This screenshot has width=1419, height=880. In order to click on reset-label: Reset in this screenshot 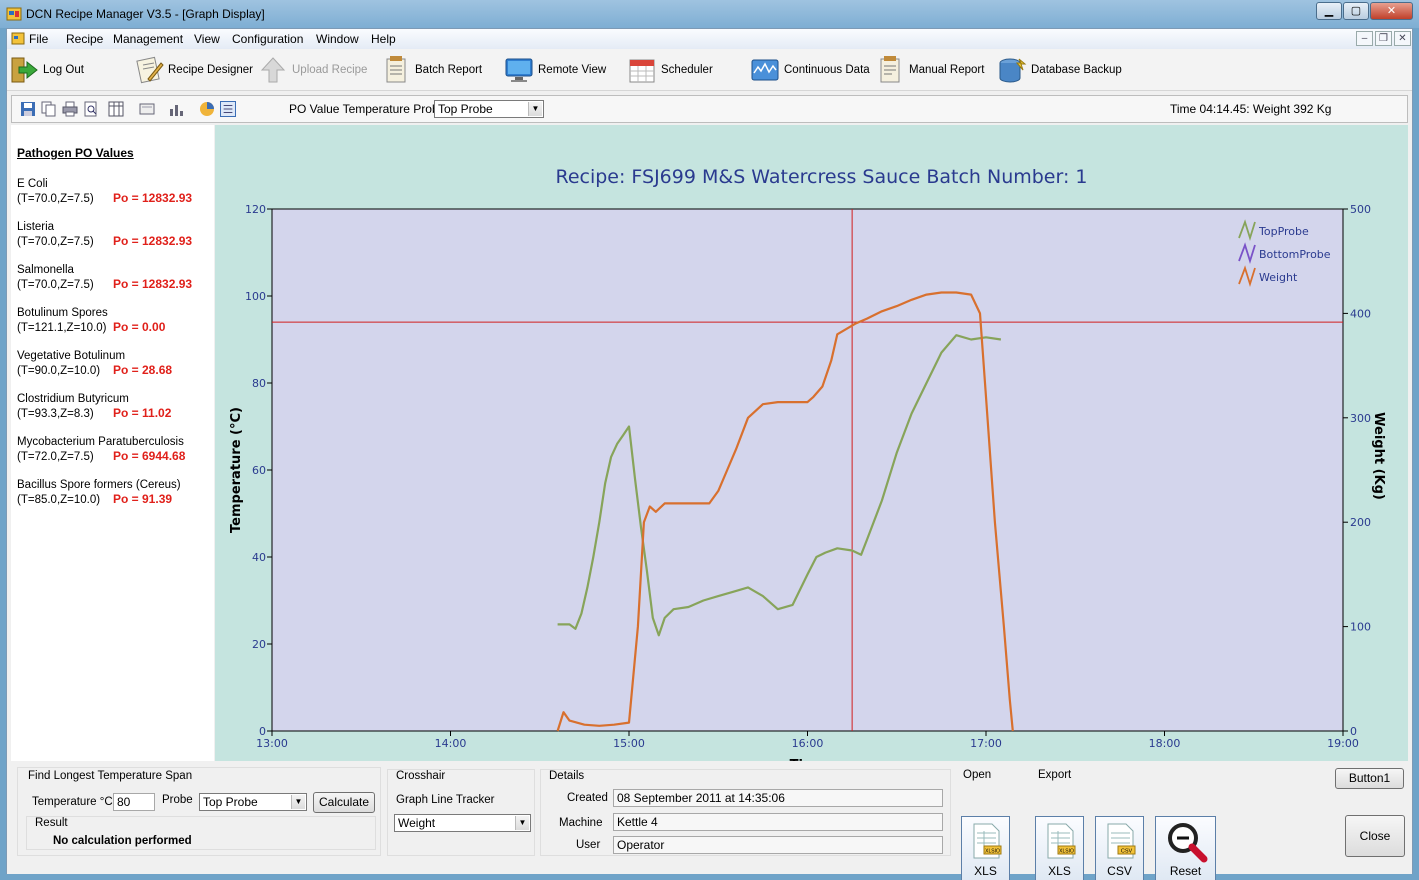, I will do `click(1185, 871)`.